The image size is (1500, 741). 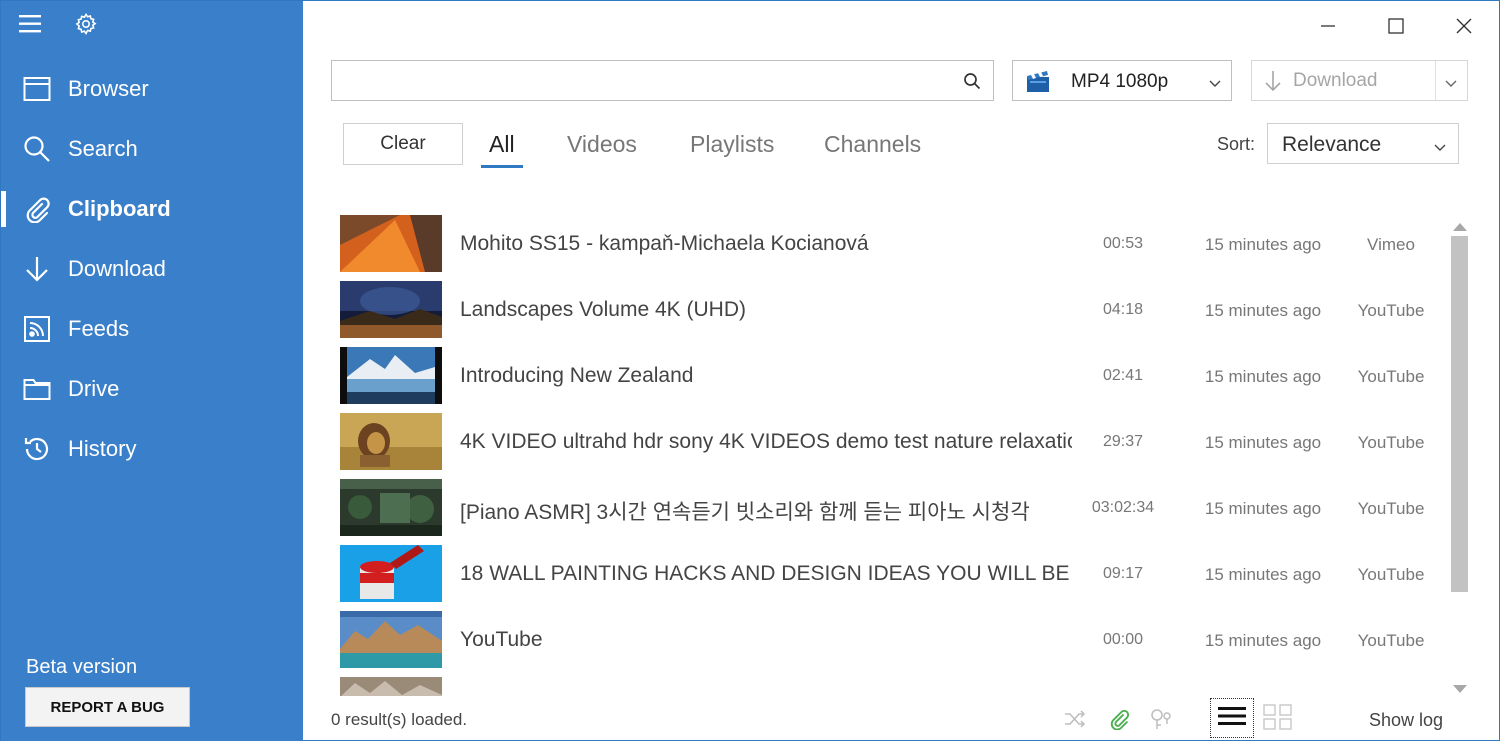 I want to click on video-source: Vimeo, so click(x=1391, y=244).